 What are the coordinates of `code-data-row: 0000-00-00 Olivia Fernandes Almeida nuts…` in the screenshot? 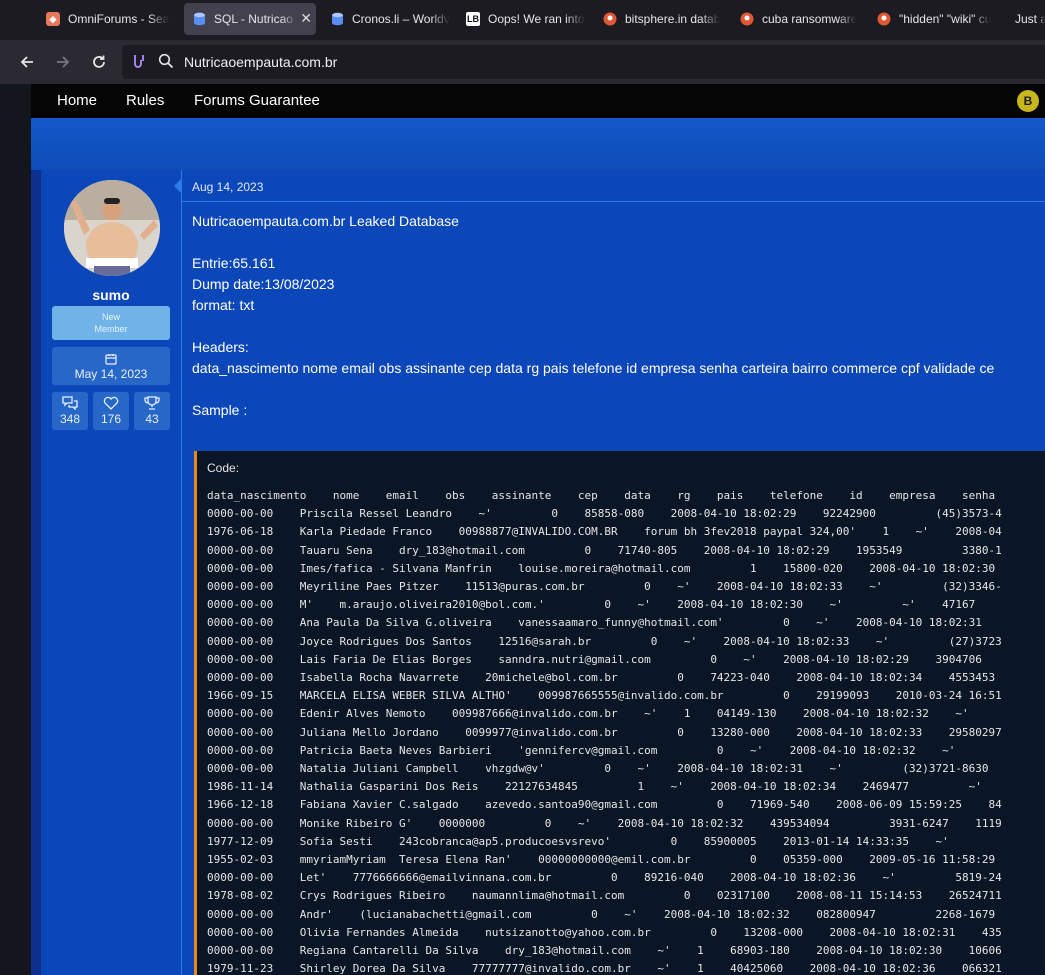 It's located at (604, 932).